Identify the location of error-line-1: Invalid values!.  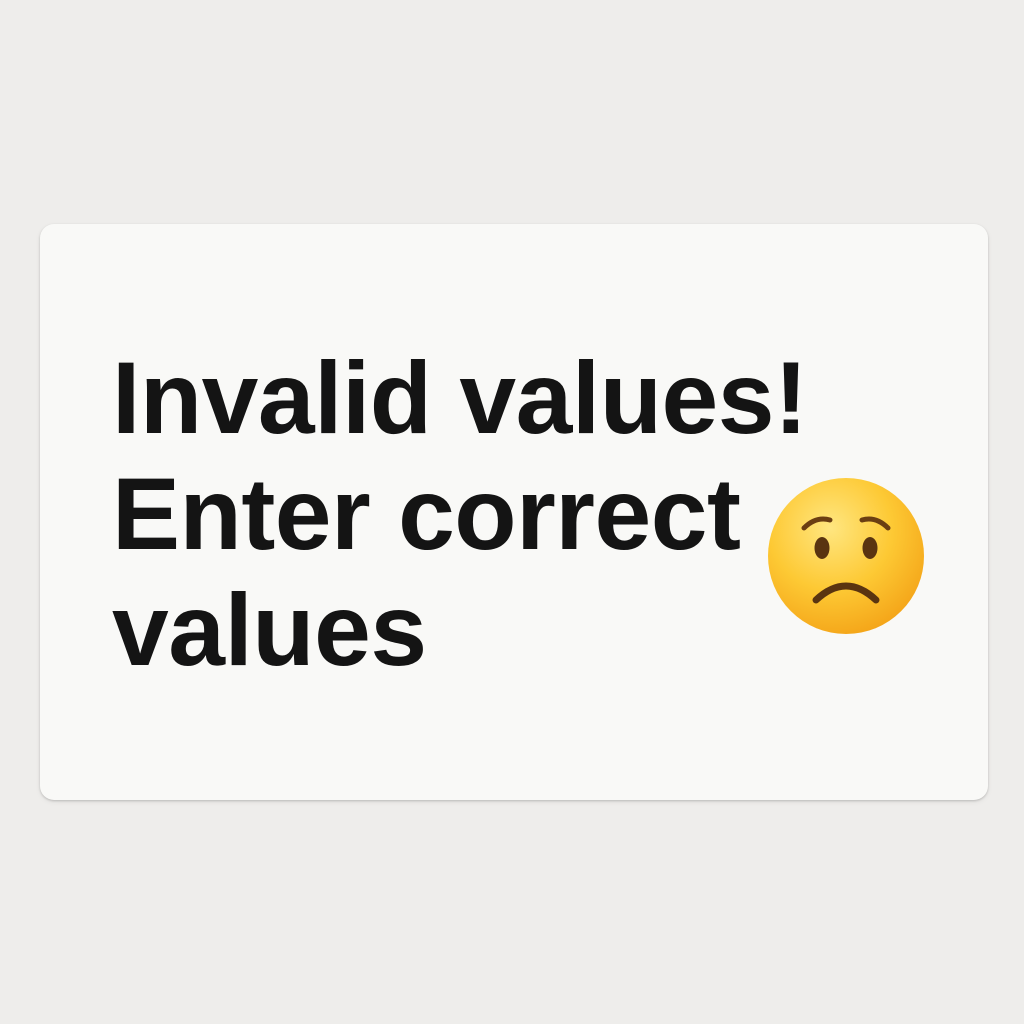
(460, 398).